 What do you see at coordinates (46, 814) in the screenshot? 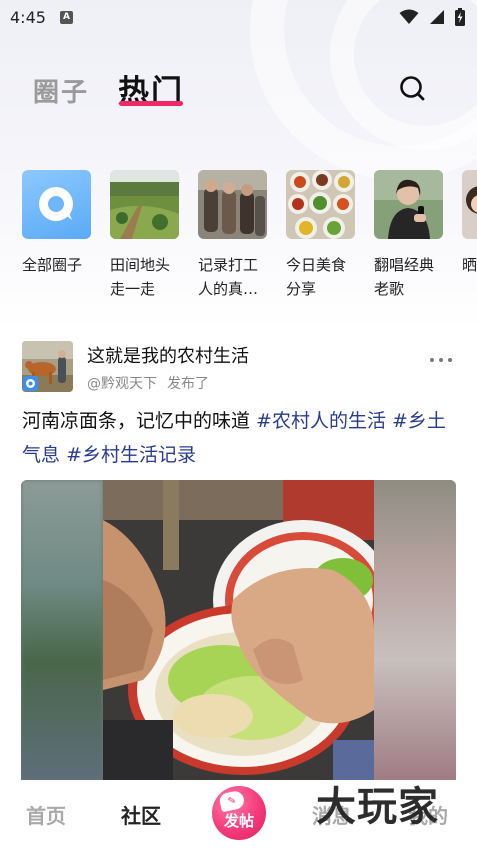
I see `nav-home: 首页` at bounding box center [46, 814].